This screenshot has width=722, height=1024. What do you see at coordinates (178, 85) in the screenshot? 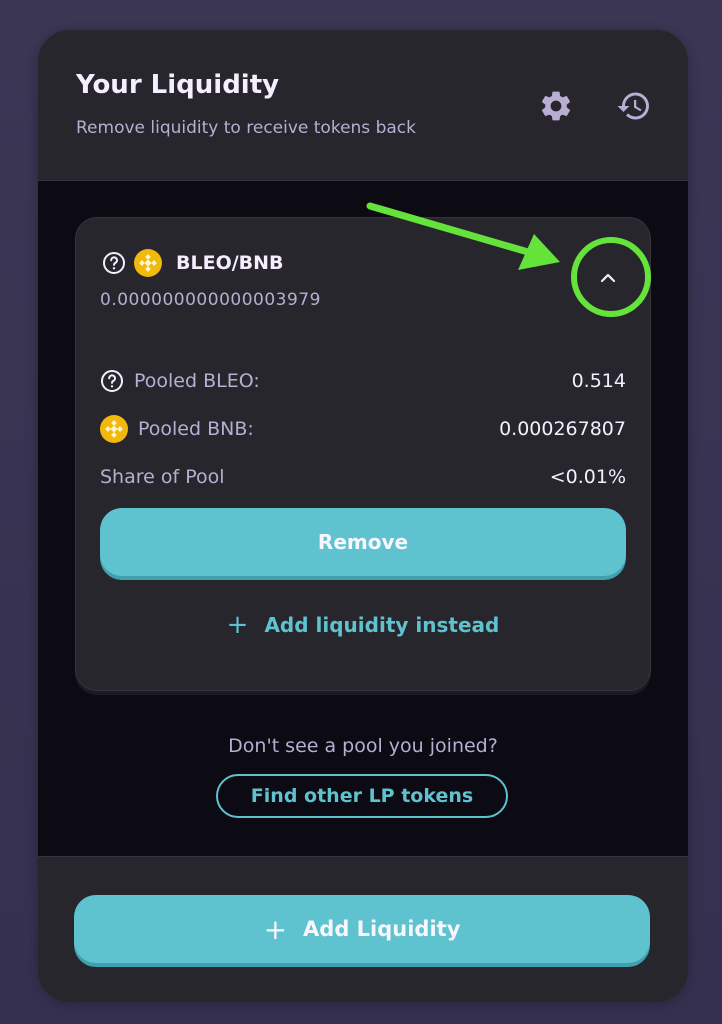
I see `page-title: Your Liquidity` at bounding box center [178, 85].